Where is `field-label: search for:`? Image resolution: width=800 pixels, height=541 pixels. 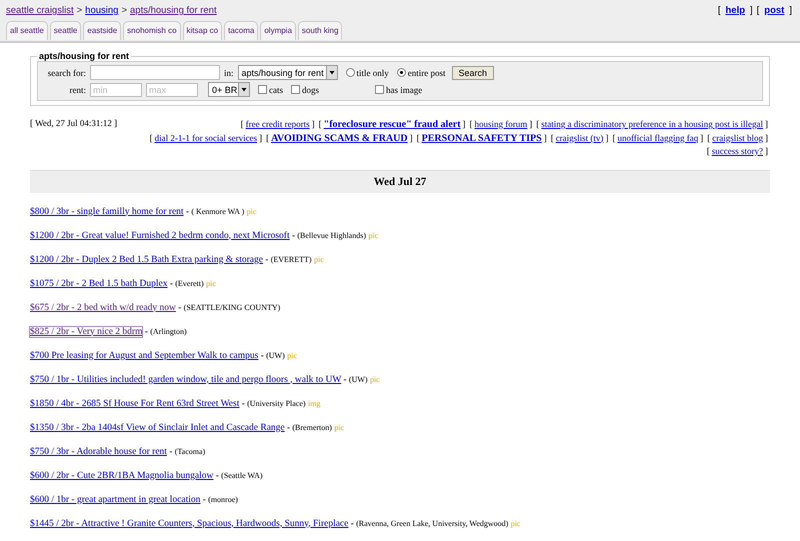 field-label: search for: is located at coordinates (66, 73).